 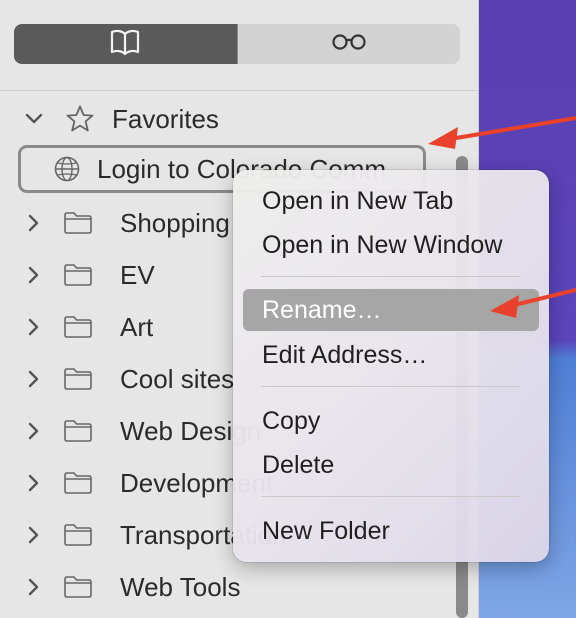 I want to click on chevron-down-icon, so click(x=34, y=119).